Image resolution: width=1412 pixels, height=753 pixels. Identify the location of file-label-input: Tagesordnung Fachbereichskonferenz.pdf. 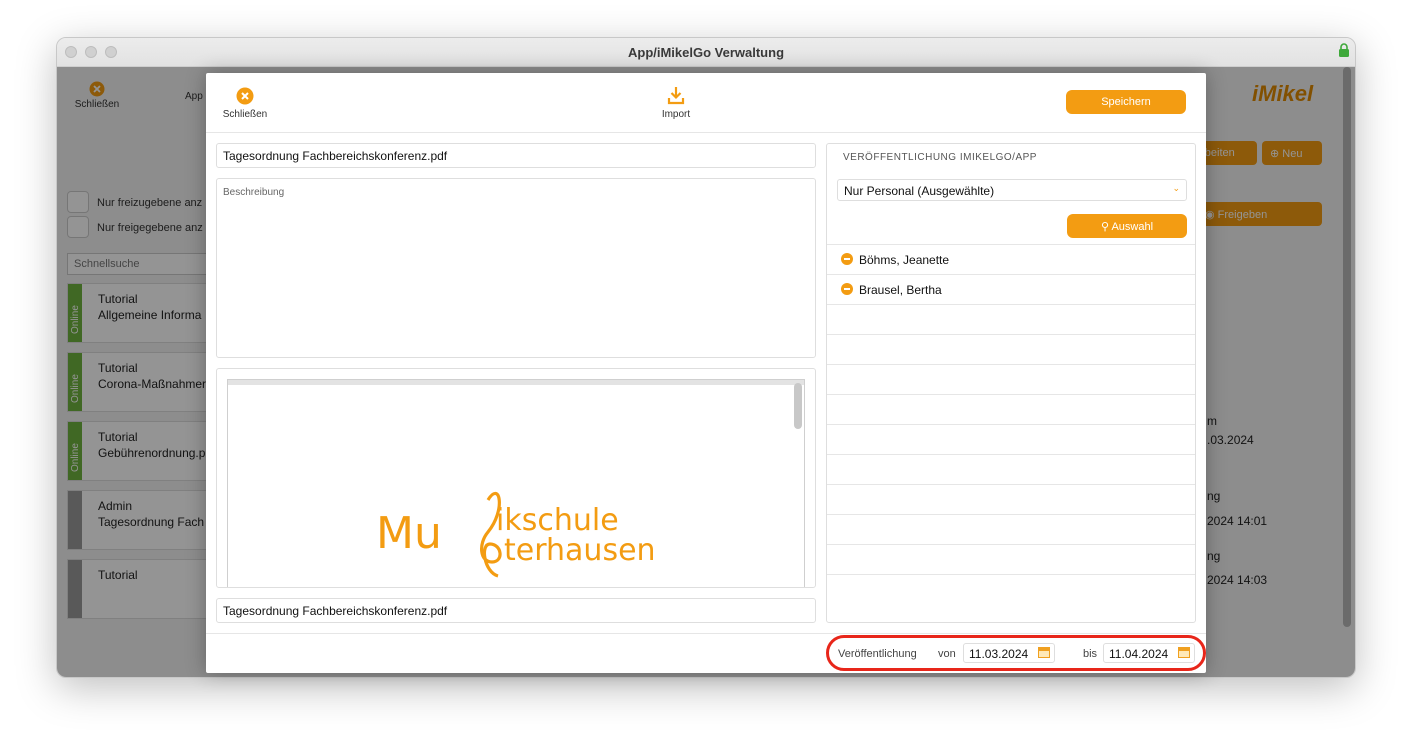
(516, 610).